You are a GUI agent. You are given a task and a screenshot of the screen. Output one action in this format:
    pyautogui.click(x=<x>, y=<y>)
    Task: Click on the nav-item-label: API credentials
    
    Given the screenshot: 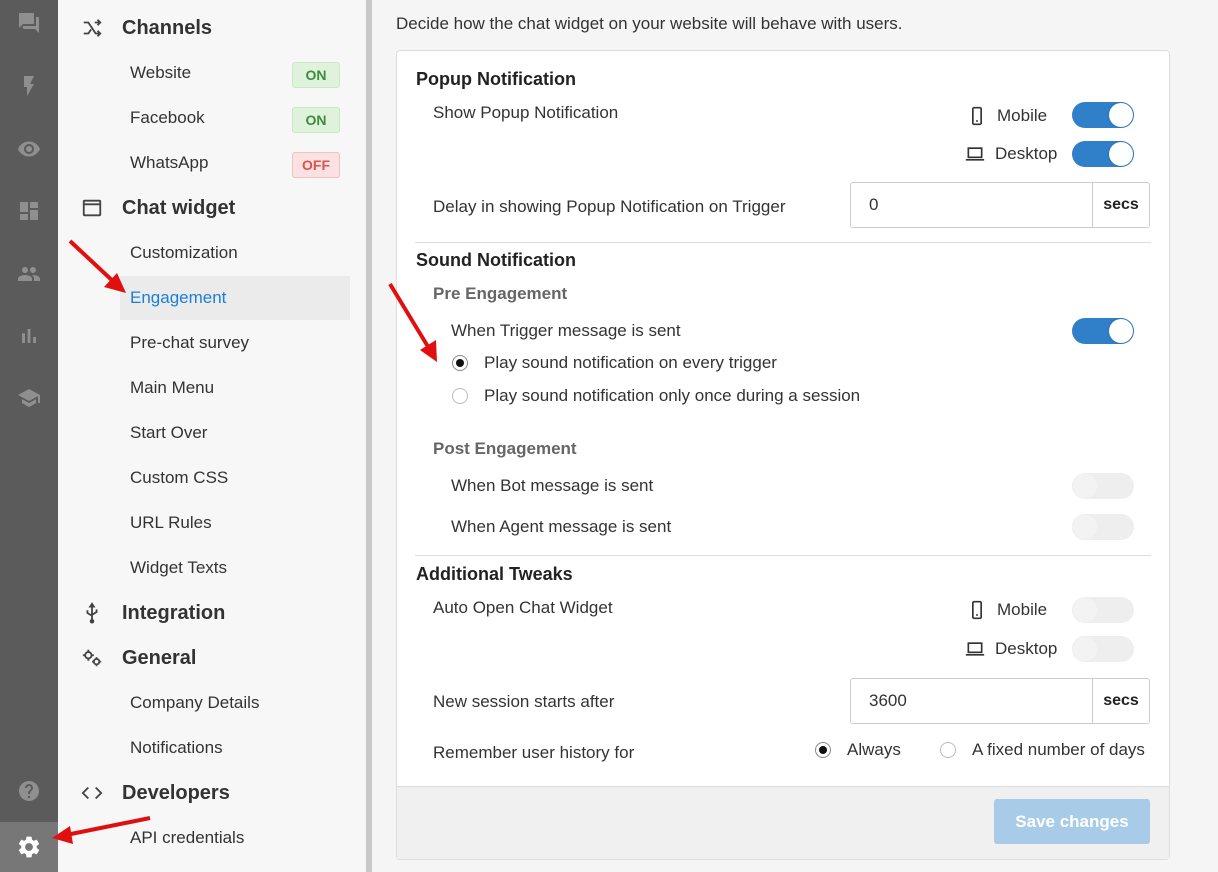 What is the action you would take?
    pyautogui.click(x=187, y=837)
    